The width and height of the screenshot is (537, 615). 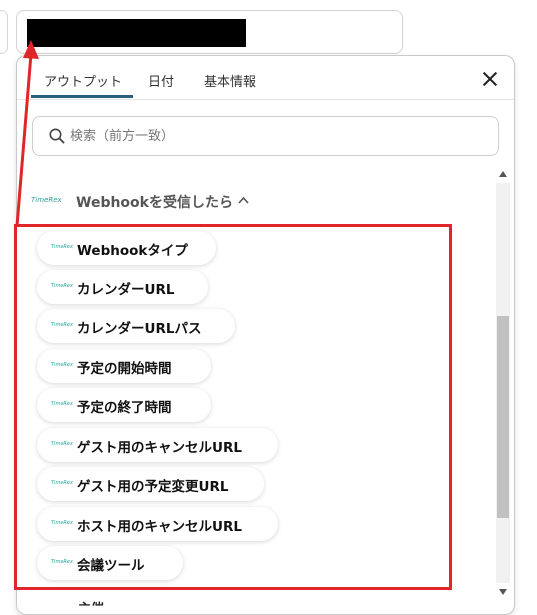 I want to click on scrollbar, so click(x=503, y=386).